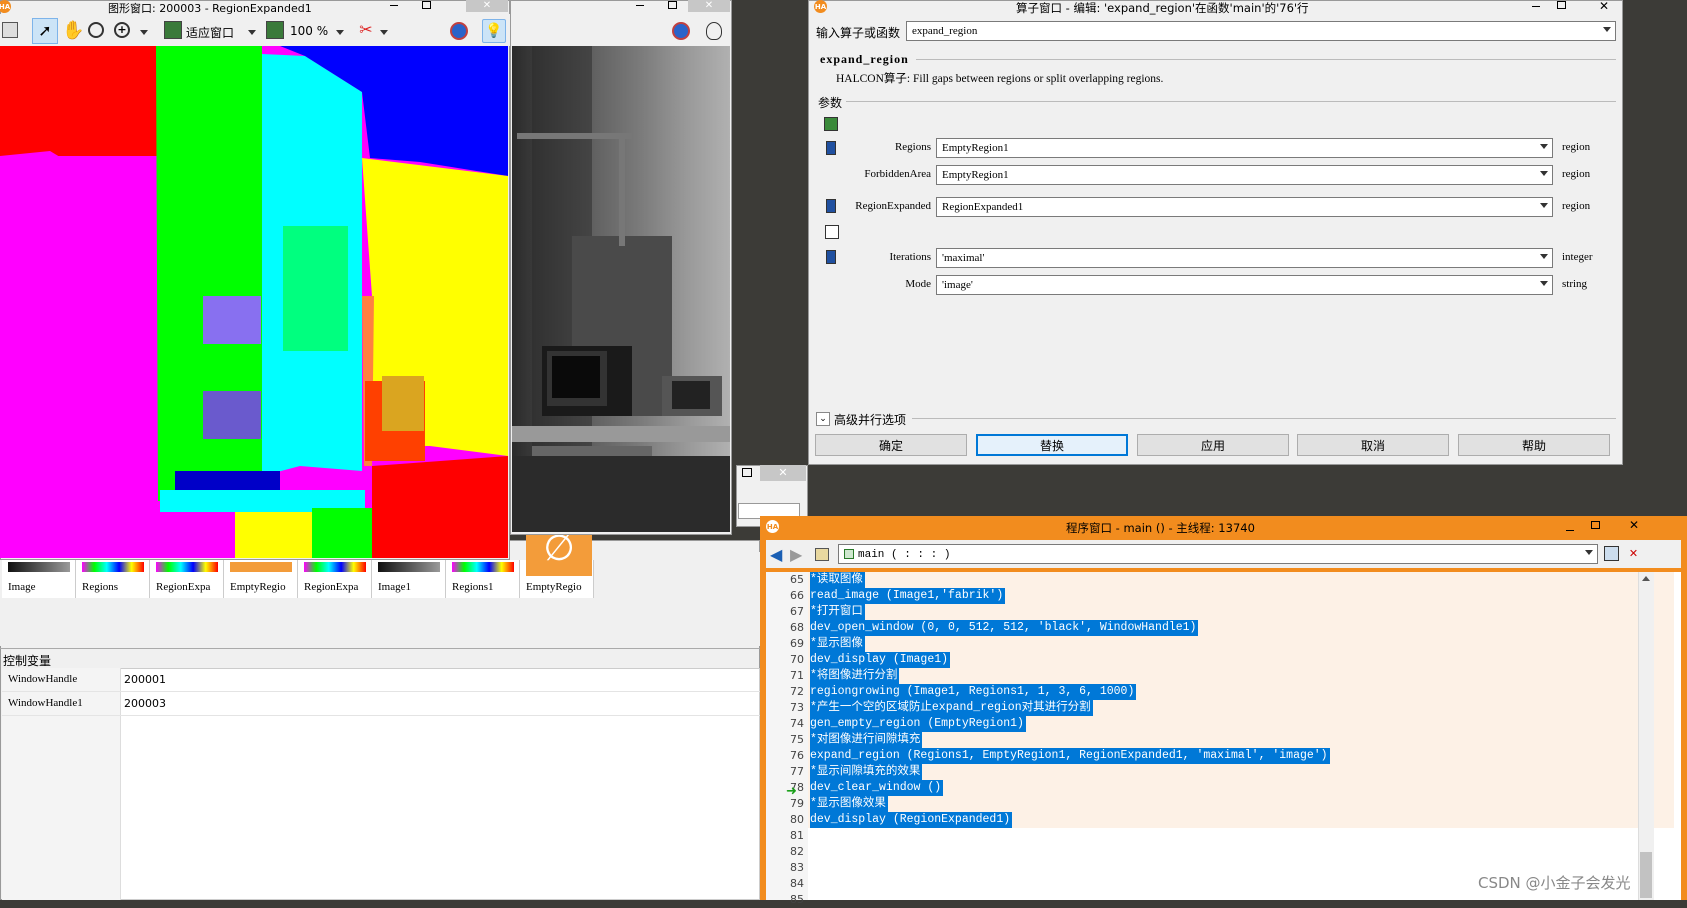  I want to click on param-regions-input: EmptyRegion1, so click(1244, 148).